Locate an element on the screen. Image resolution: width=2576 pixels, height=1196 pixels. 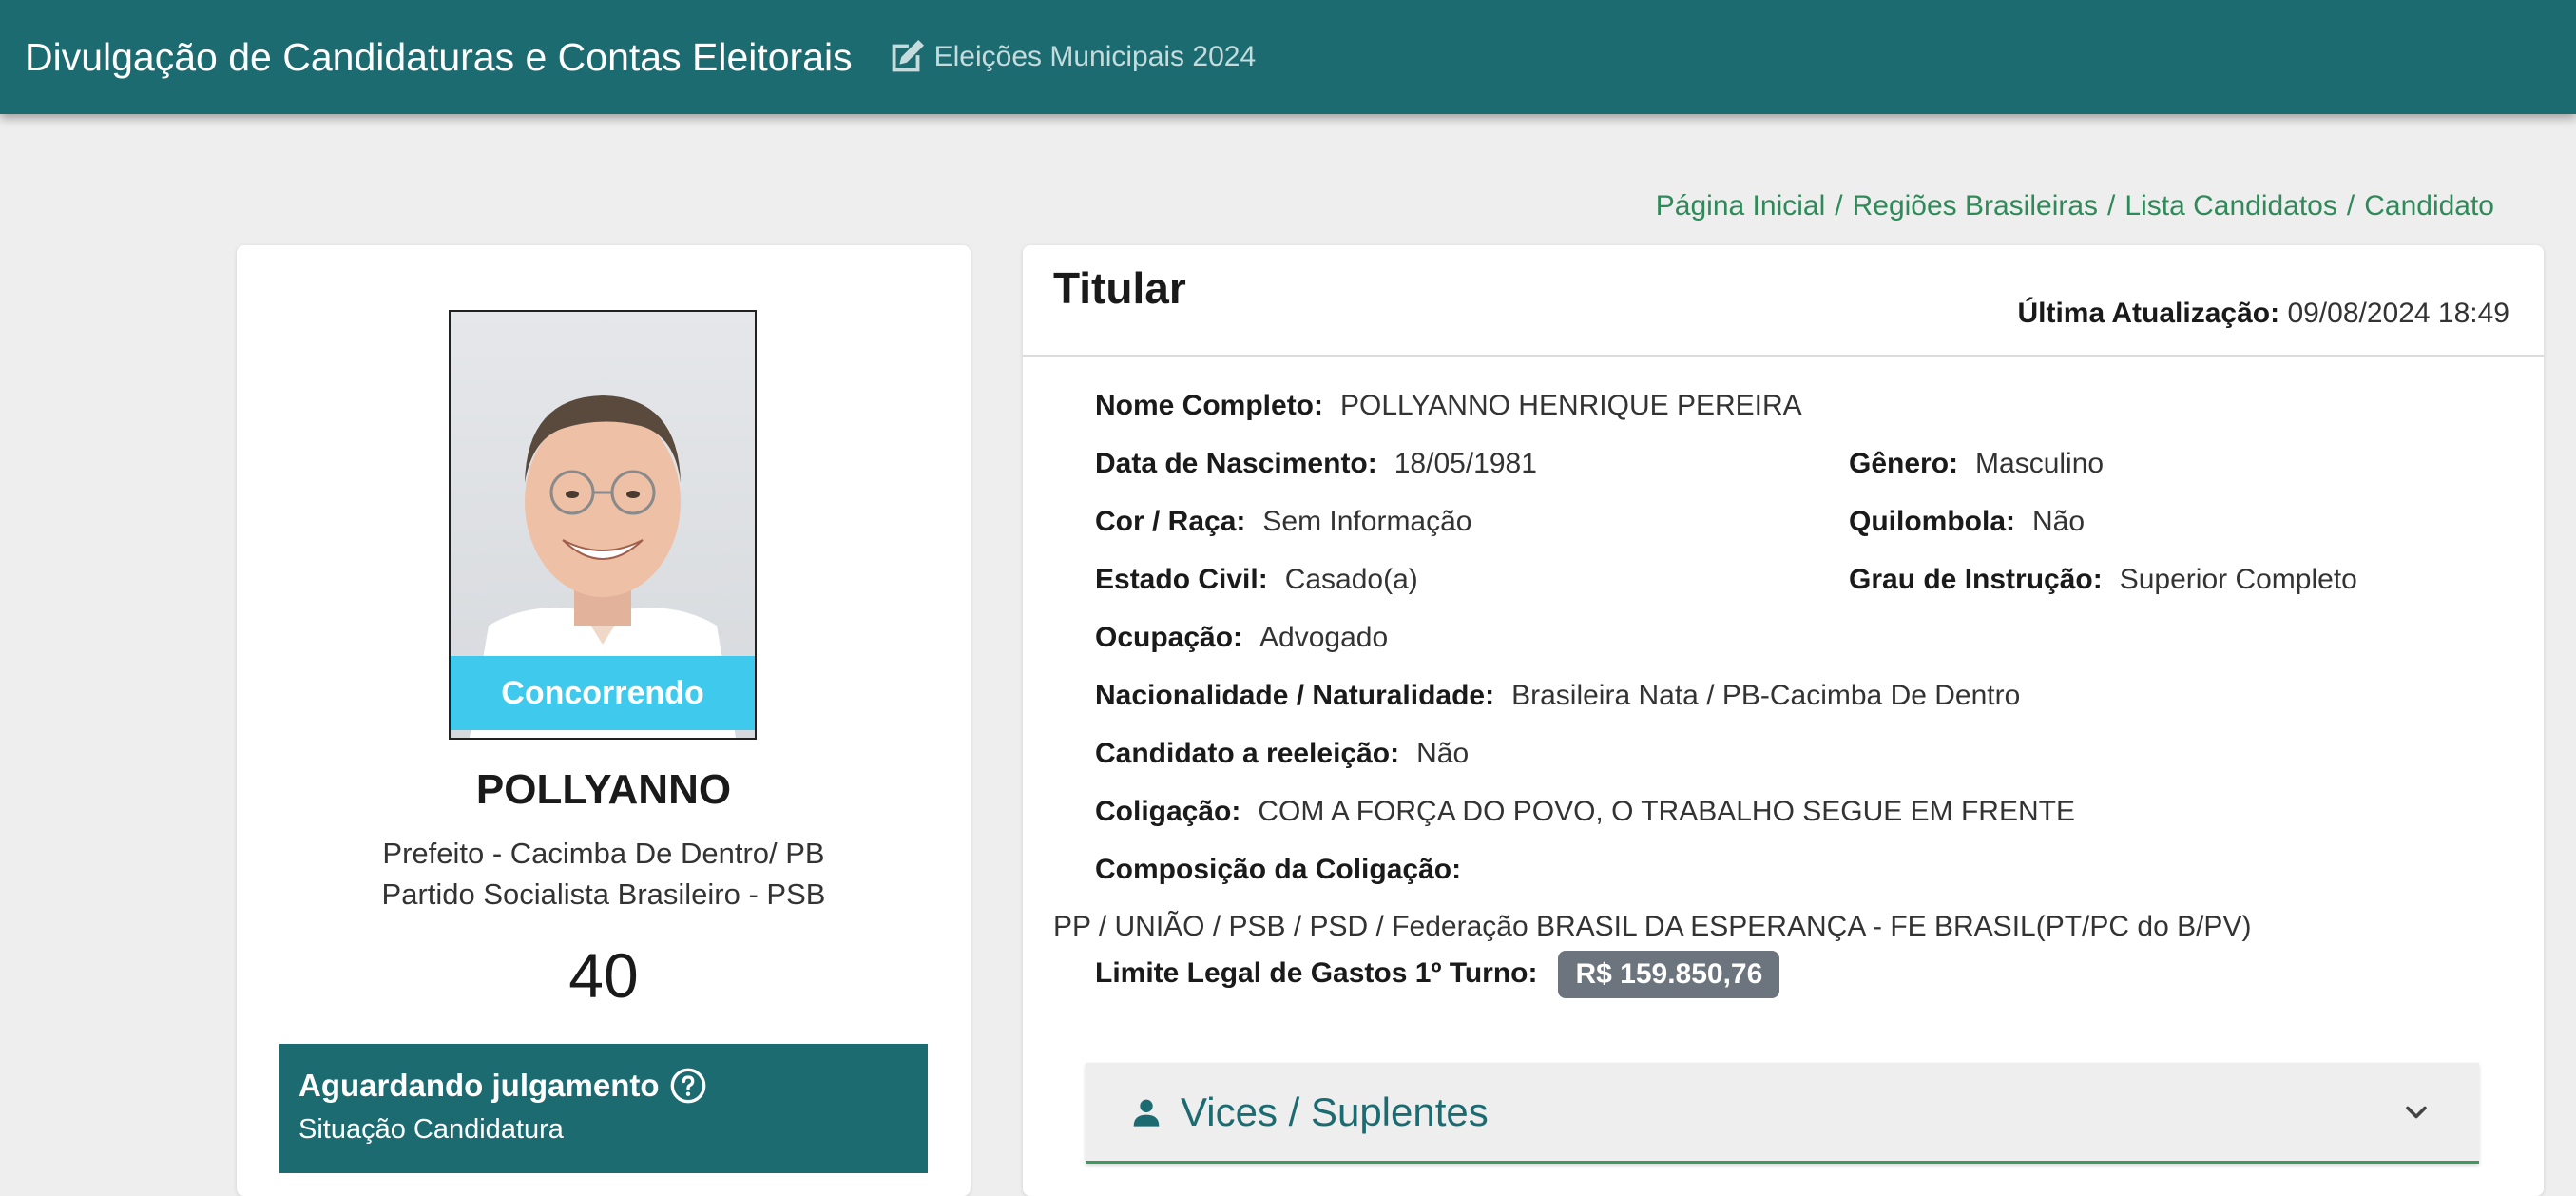
breadcrumb-home: Página Inicial is located at coordinates (1740, 206).